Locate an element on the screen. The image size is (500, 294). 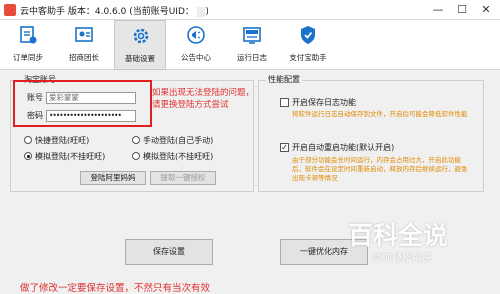
maximize-button: ☐ is located at coordinates (462, 9).